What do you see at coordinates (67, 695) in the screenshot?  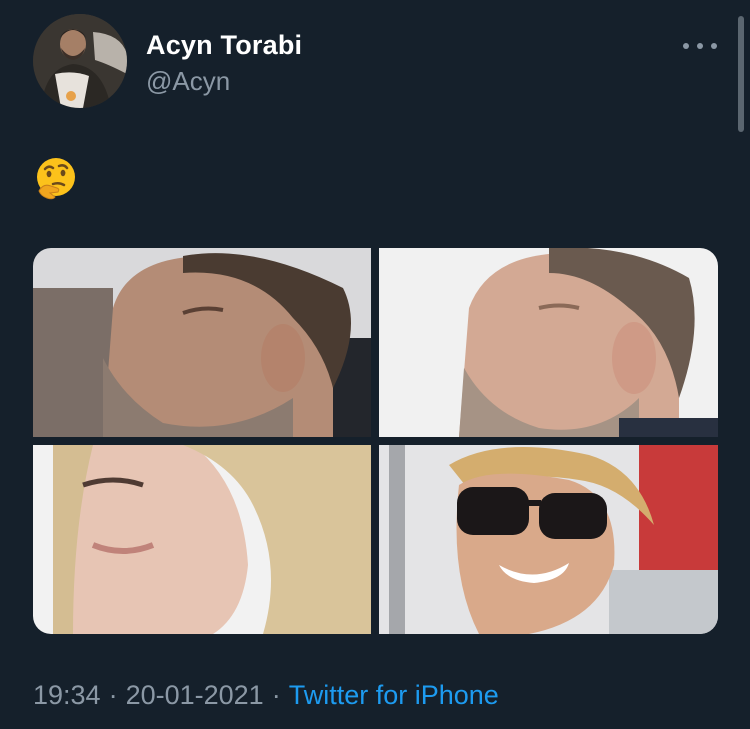 I see `tweet-time: 19:34` at bounding box center [67, 695].